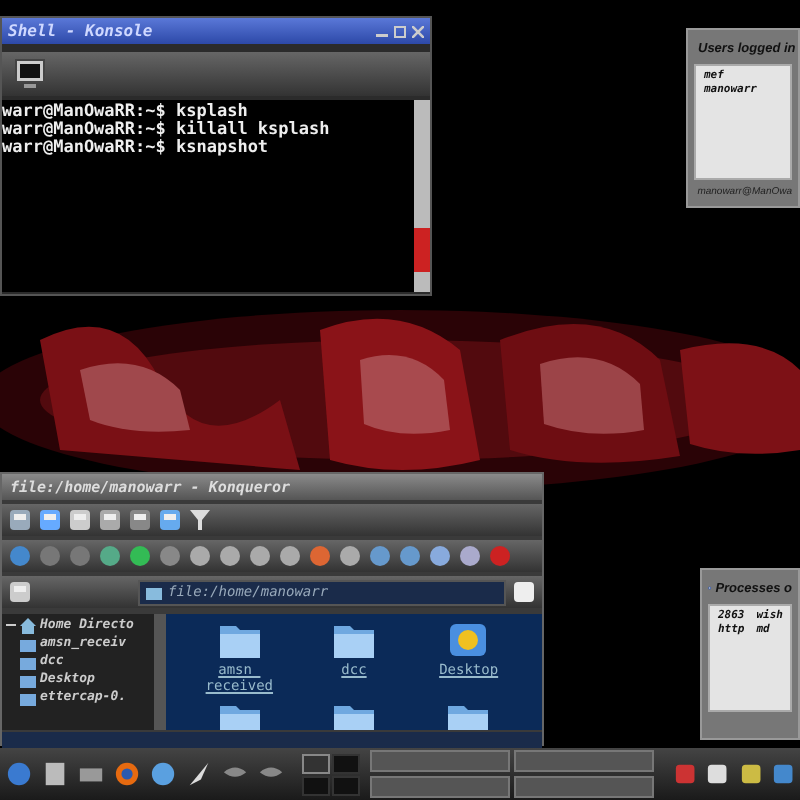  I want to click on globe-icon, so click(163, 774).